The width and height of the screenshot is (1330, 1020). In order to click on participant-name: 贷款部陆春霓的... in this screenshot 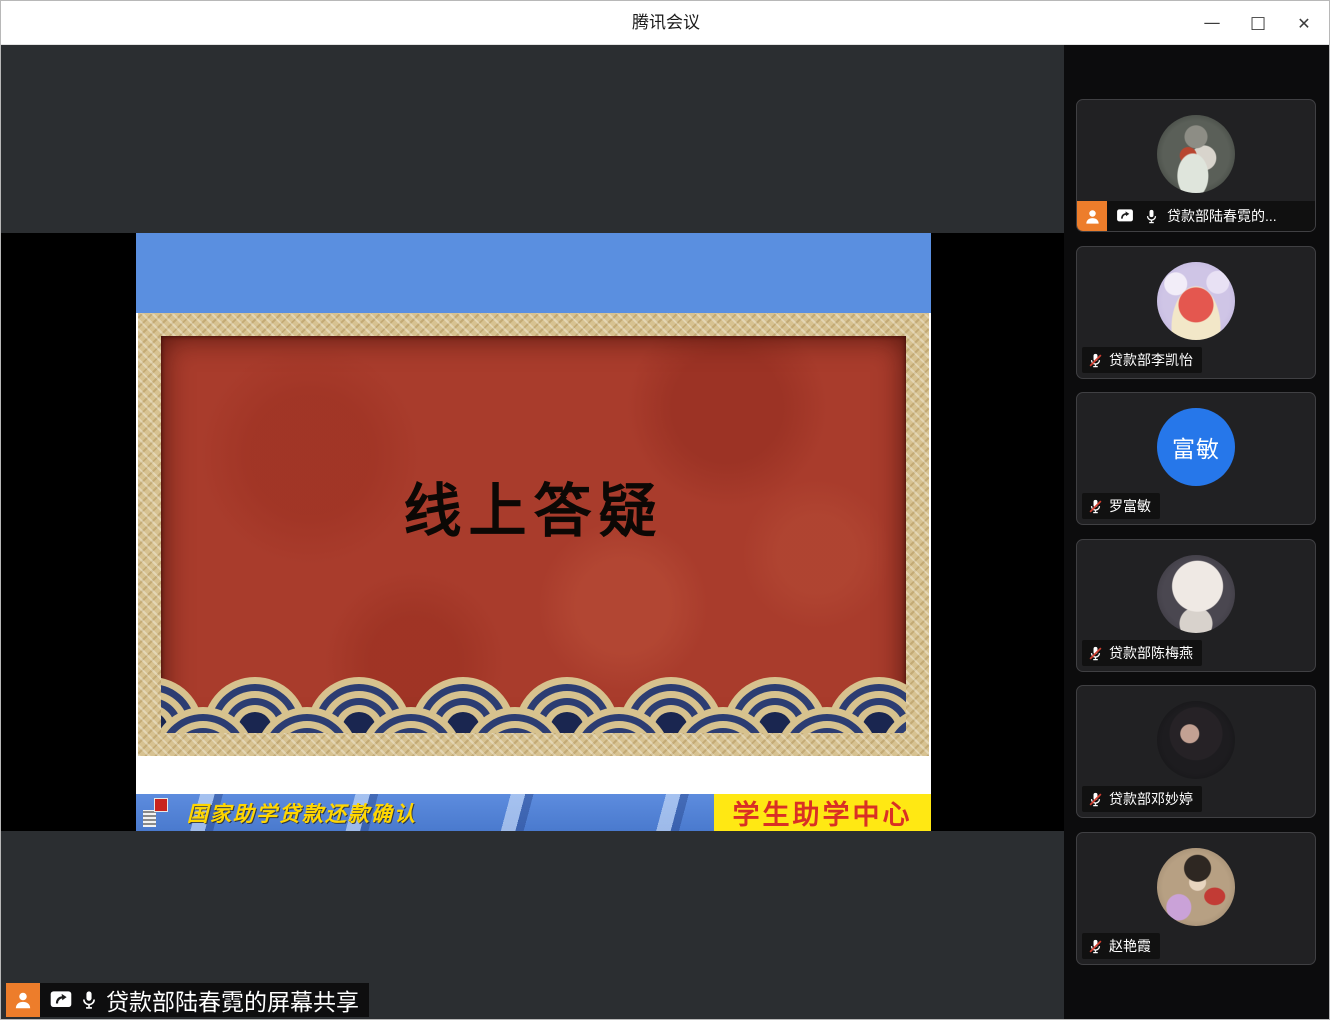, I will do `click(1222, 216)`.